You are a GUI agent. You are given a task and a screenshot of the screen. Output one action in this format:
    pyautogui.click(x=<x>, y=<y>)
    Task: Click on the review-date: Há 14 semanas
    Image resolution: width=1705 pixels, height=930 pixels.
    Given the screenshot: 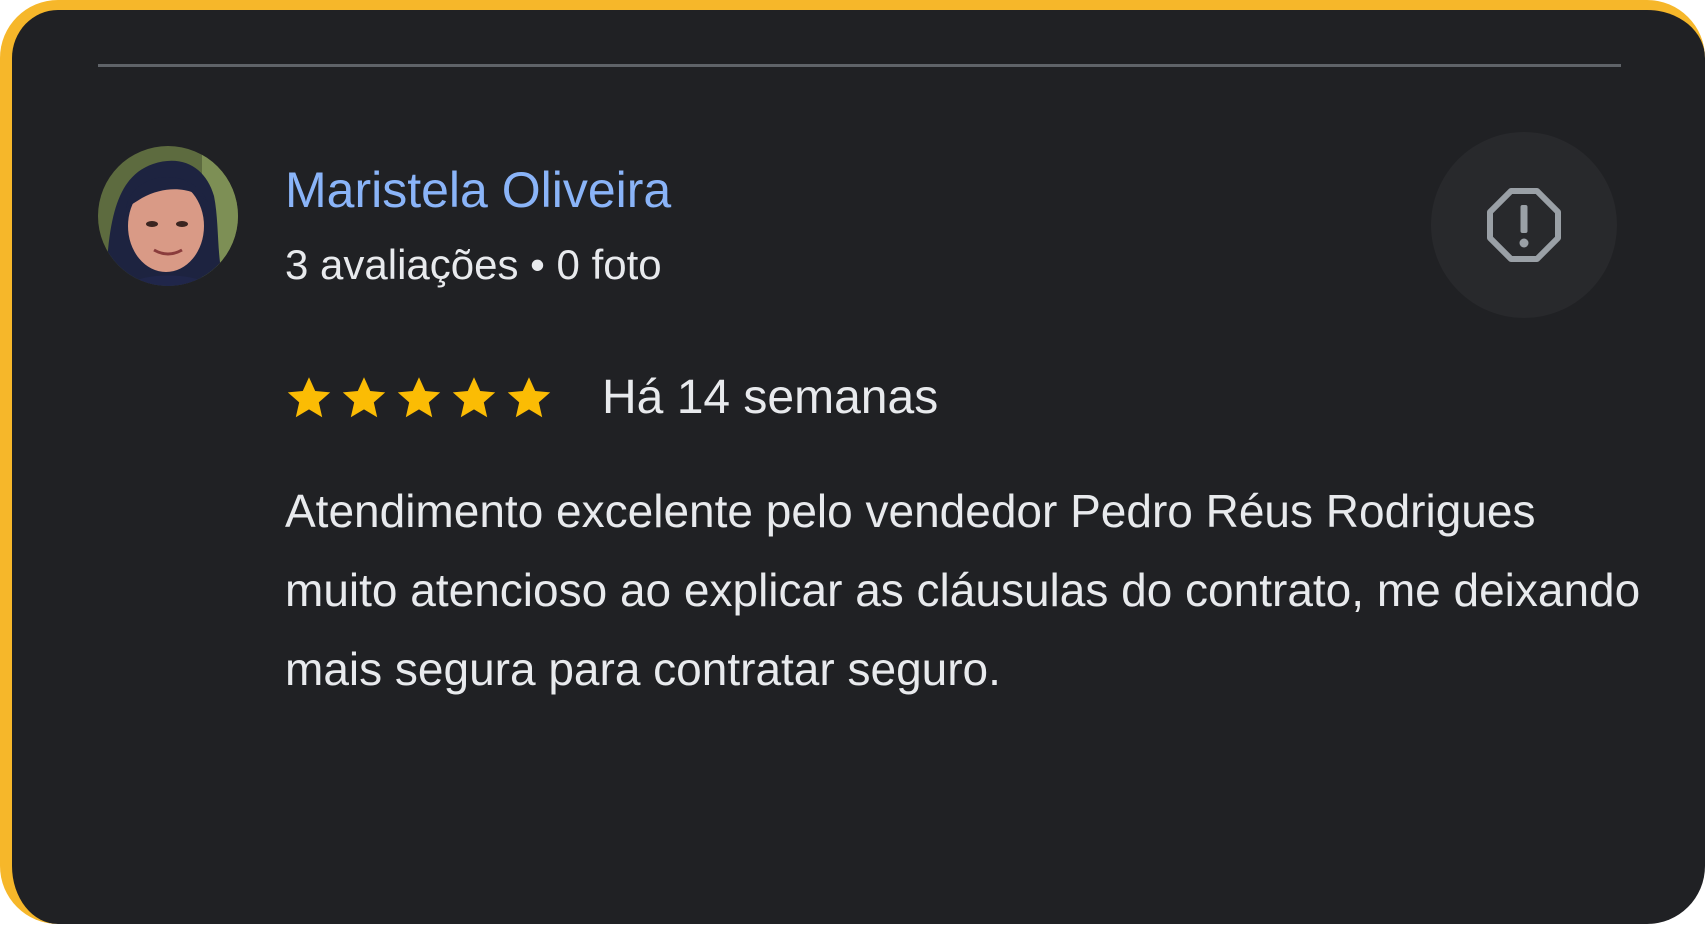 What is the action you would take?
    pyautogui.click(x=770, y=397)
    